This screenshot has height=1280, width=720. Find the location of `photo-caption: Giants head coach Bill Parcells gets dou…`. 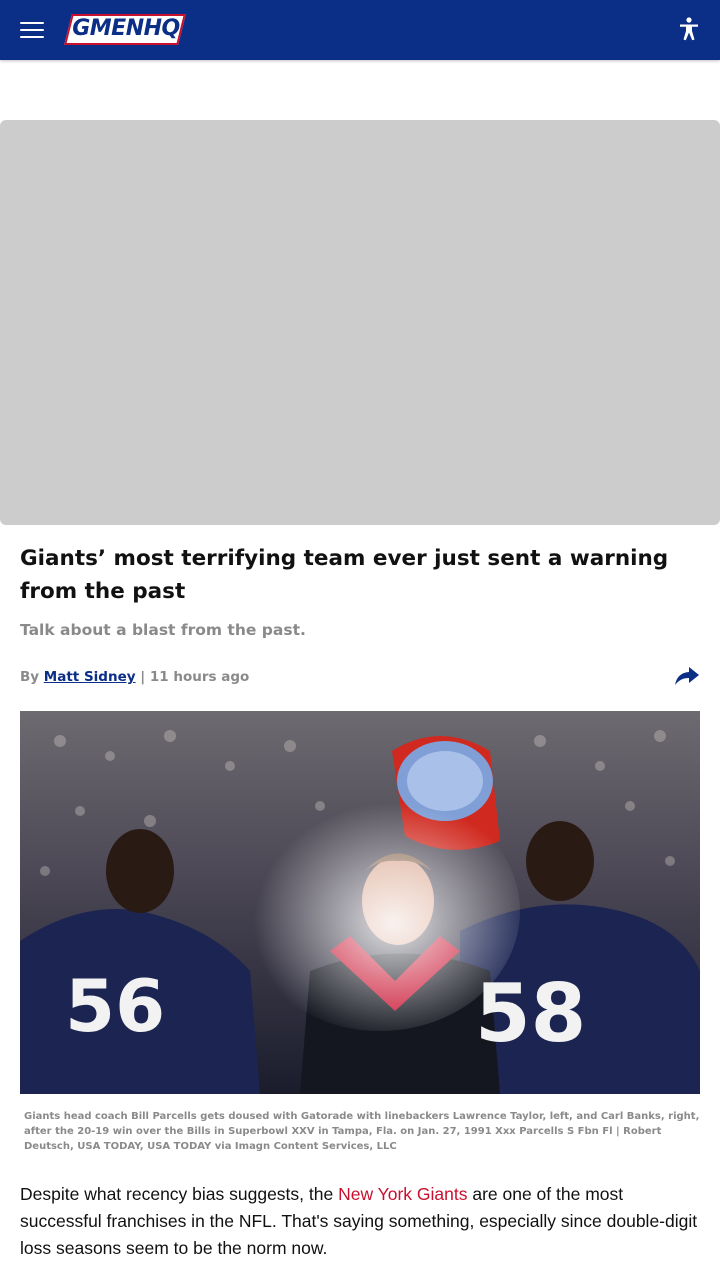

photo-caption: Giants head coach Bill Parcells gets dou… is located at coordinates (362, 1131).